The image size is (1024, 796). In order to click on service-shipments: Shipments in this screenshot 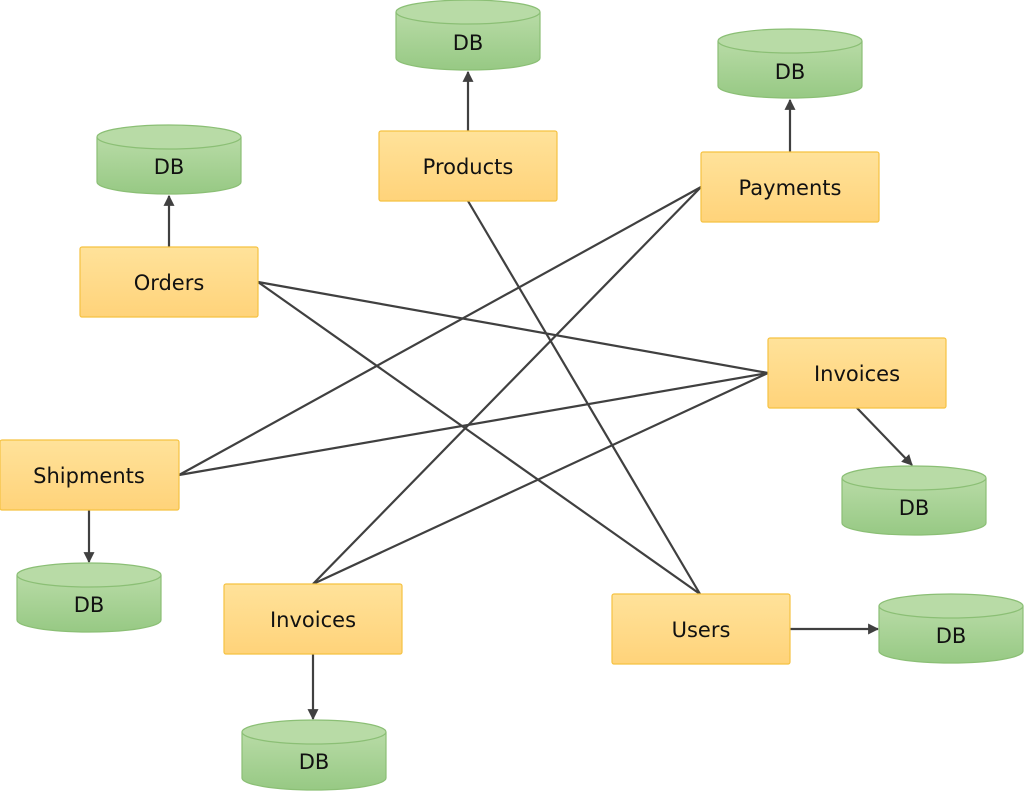, I will do `click(90, 475)`.